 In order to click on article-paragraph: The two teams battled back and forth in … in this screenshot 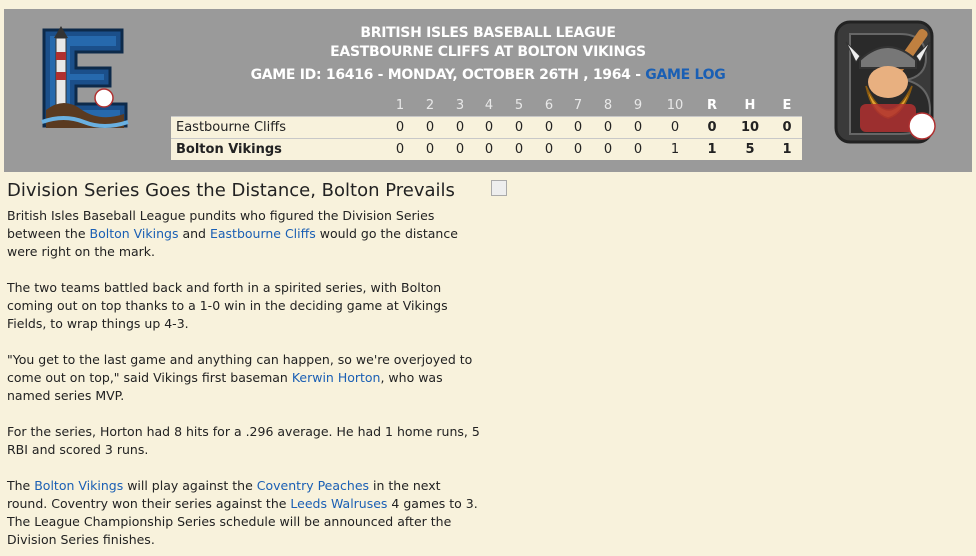, I will do `click(227, 305)`.